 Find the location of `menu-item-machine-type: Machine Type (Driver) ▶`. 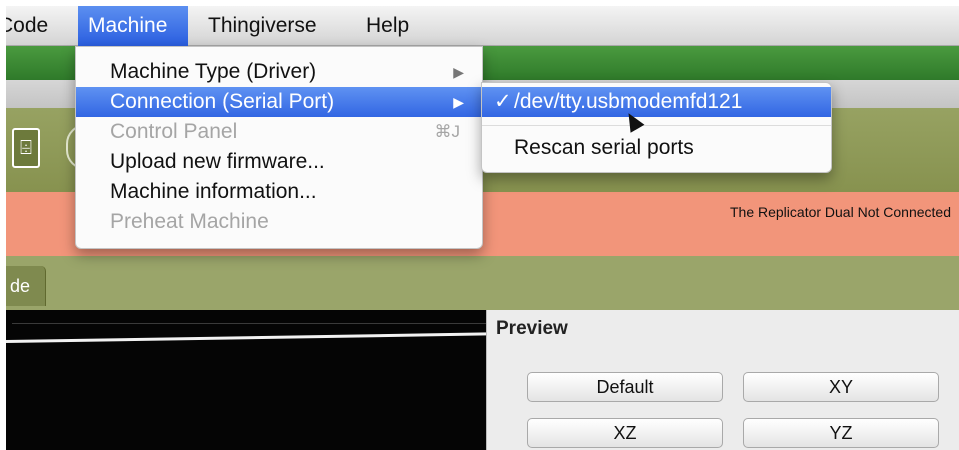

menu-item-machine-type: Machine Type (Driver) ▶ is located at coordinates (279, 72).